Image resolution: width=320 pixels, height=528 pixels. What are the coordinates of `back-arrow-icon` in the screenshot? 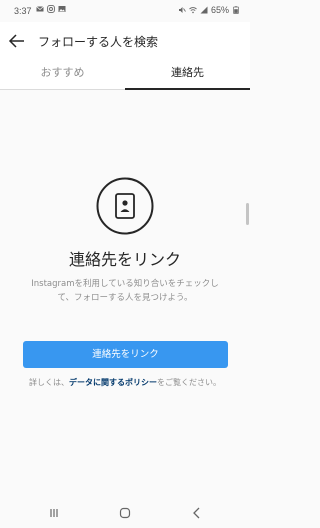 It's located at (17, 41).